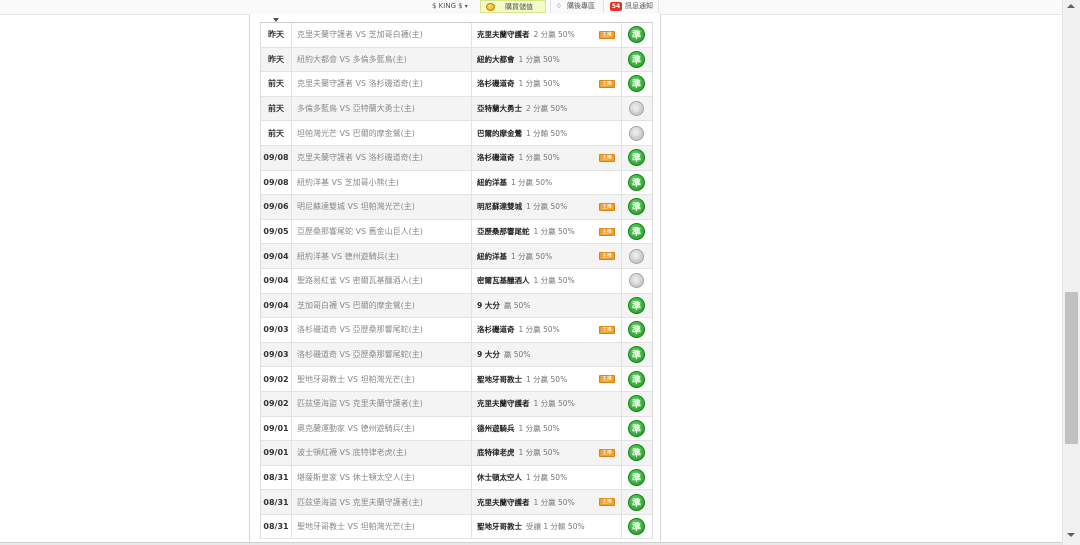 The height and width of the screenshot is (545, 1080). I want to click on row-pick: 巴爾的摩金鶯 1 分輸 50%, so click(547, 133).